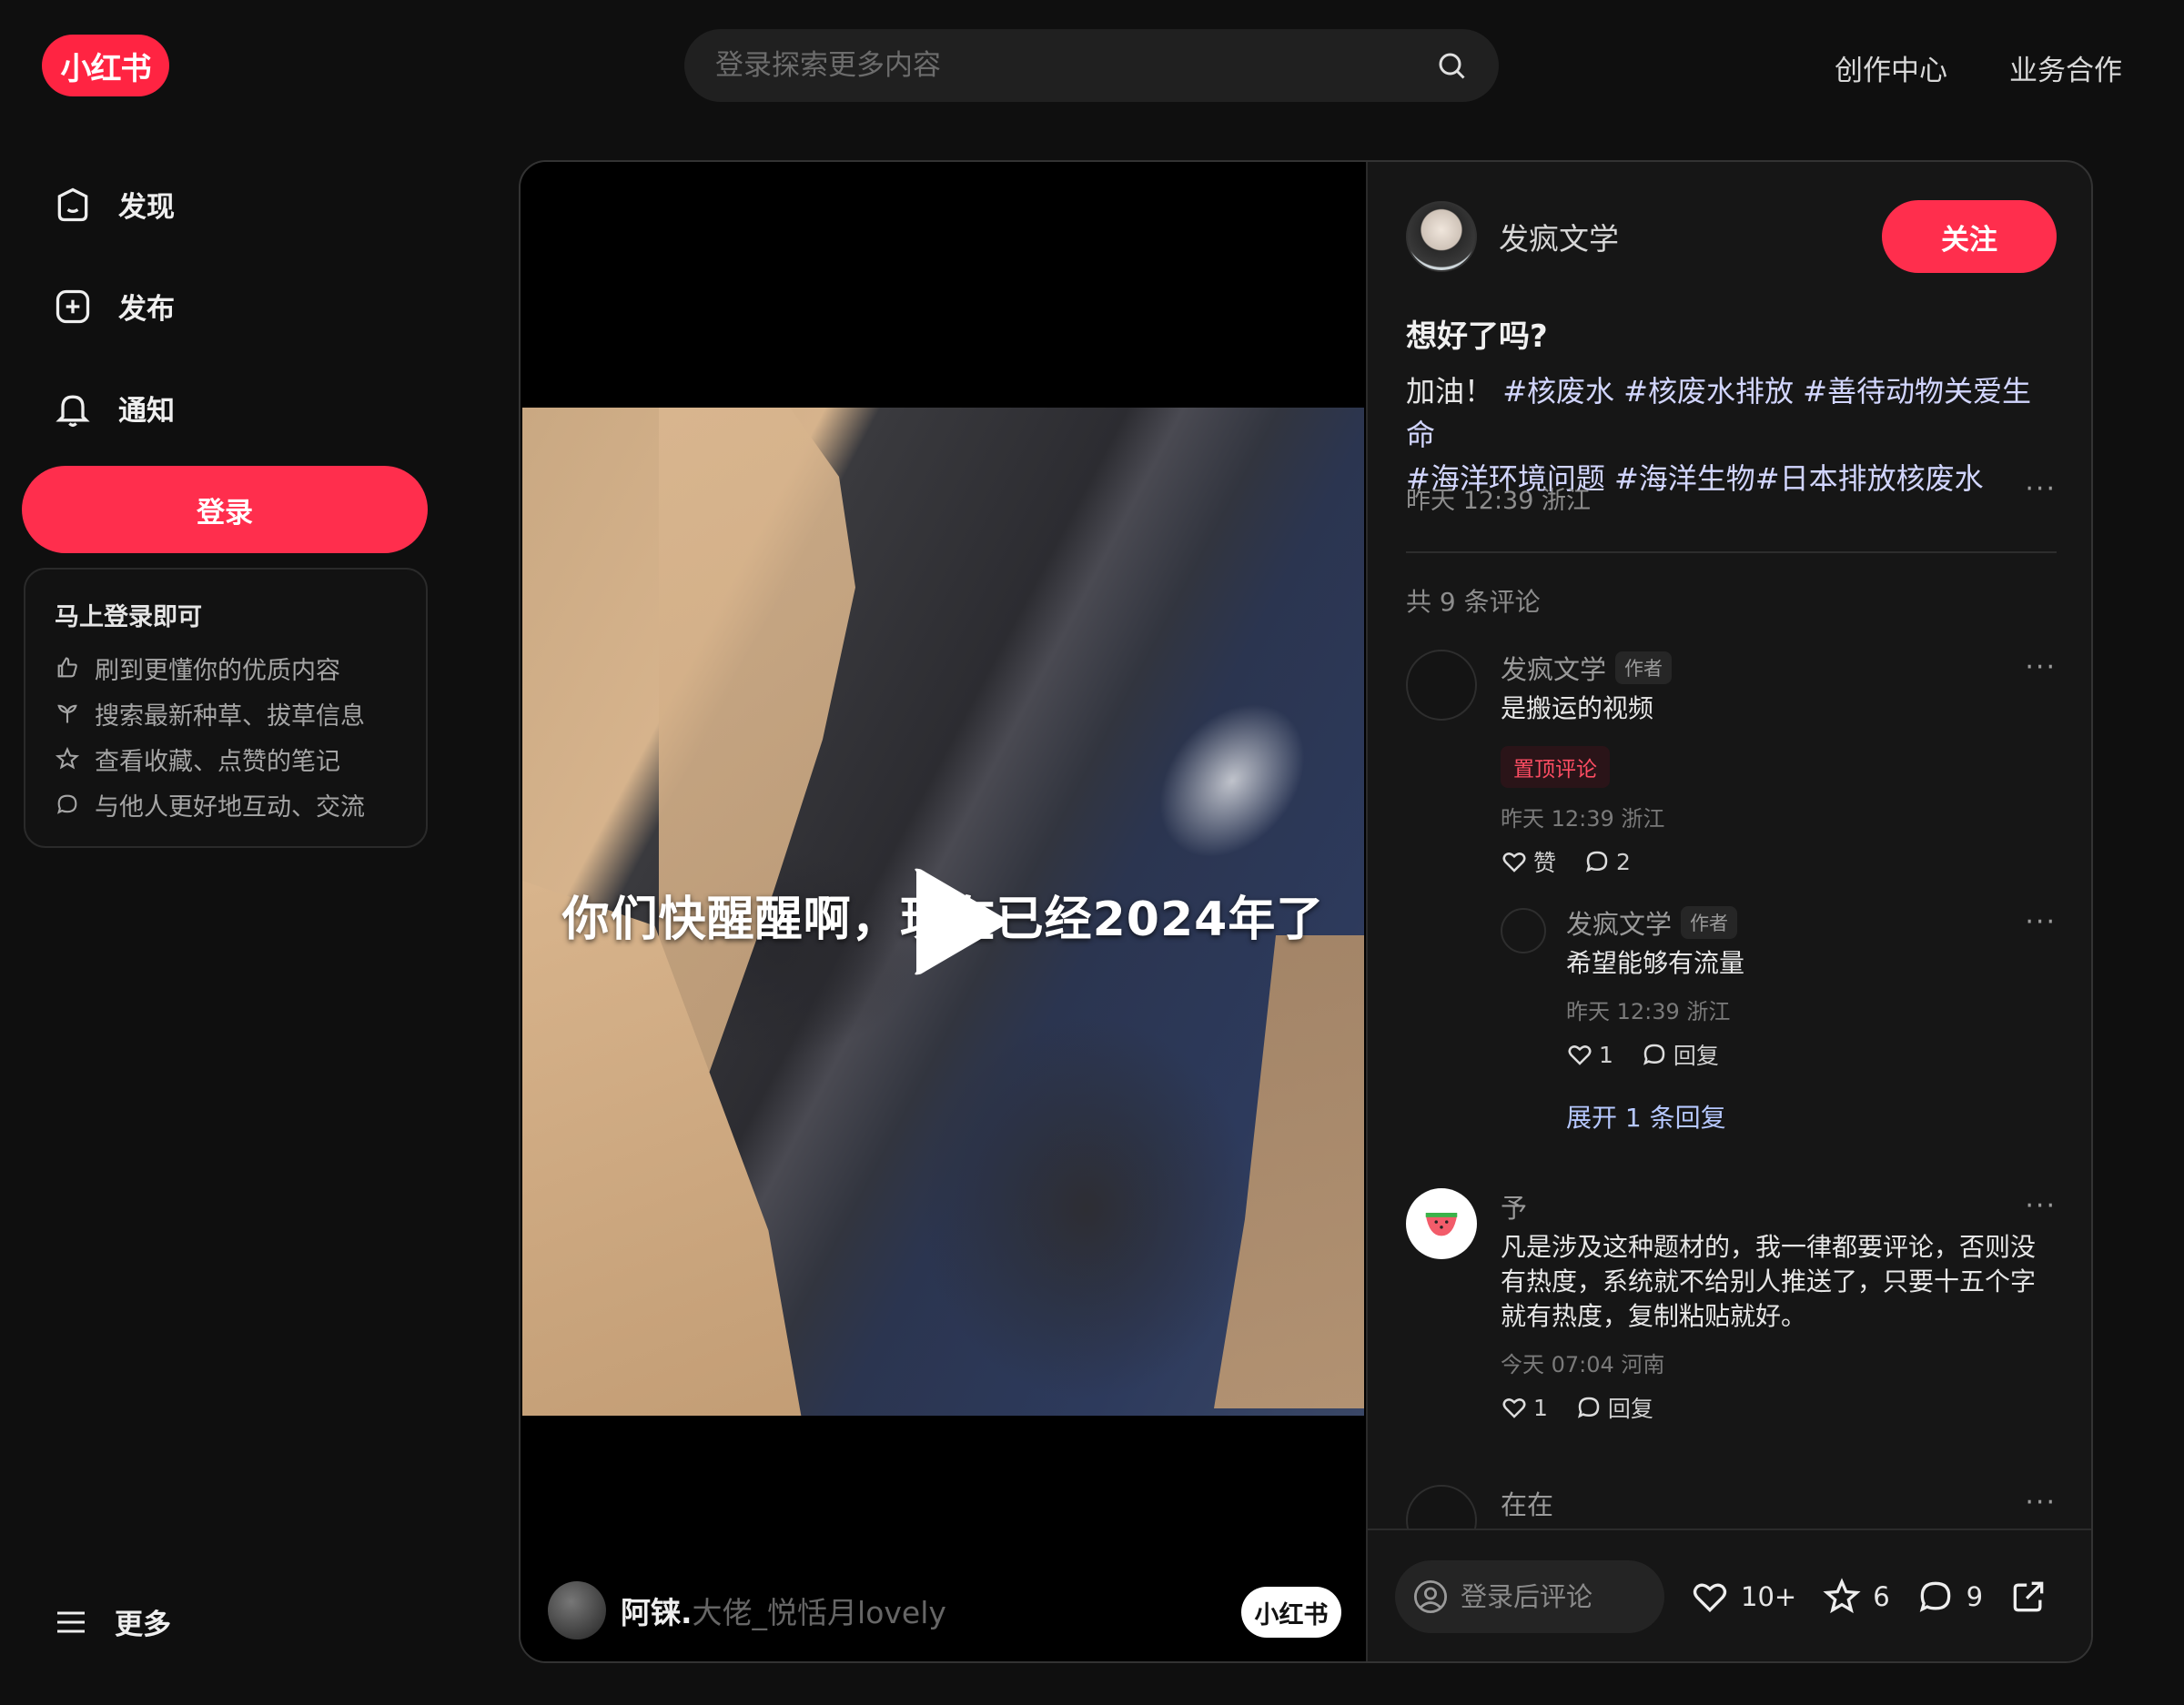 The height and width of the screenshot is (1705, 2184). Describe the element at coordinates (218, 762) in the screenshot. I see `benefit-text: 查看收藏、点赞的笔记` at that location.